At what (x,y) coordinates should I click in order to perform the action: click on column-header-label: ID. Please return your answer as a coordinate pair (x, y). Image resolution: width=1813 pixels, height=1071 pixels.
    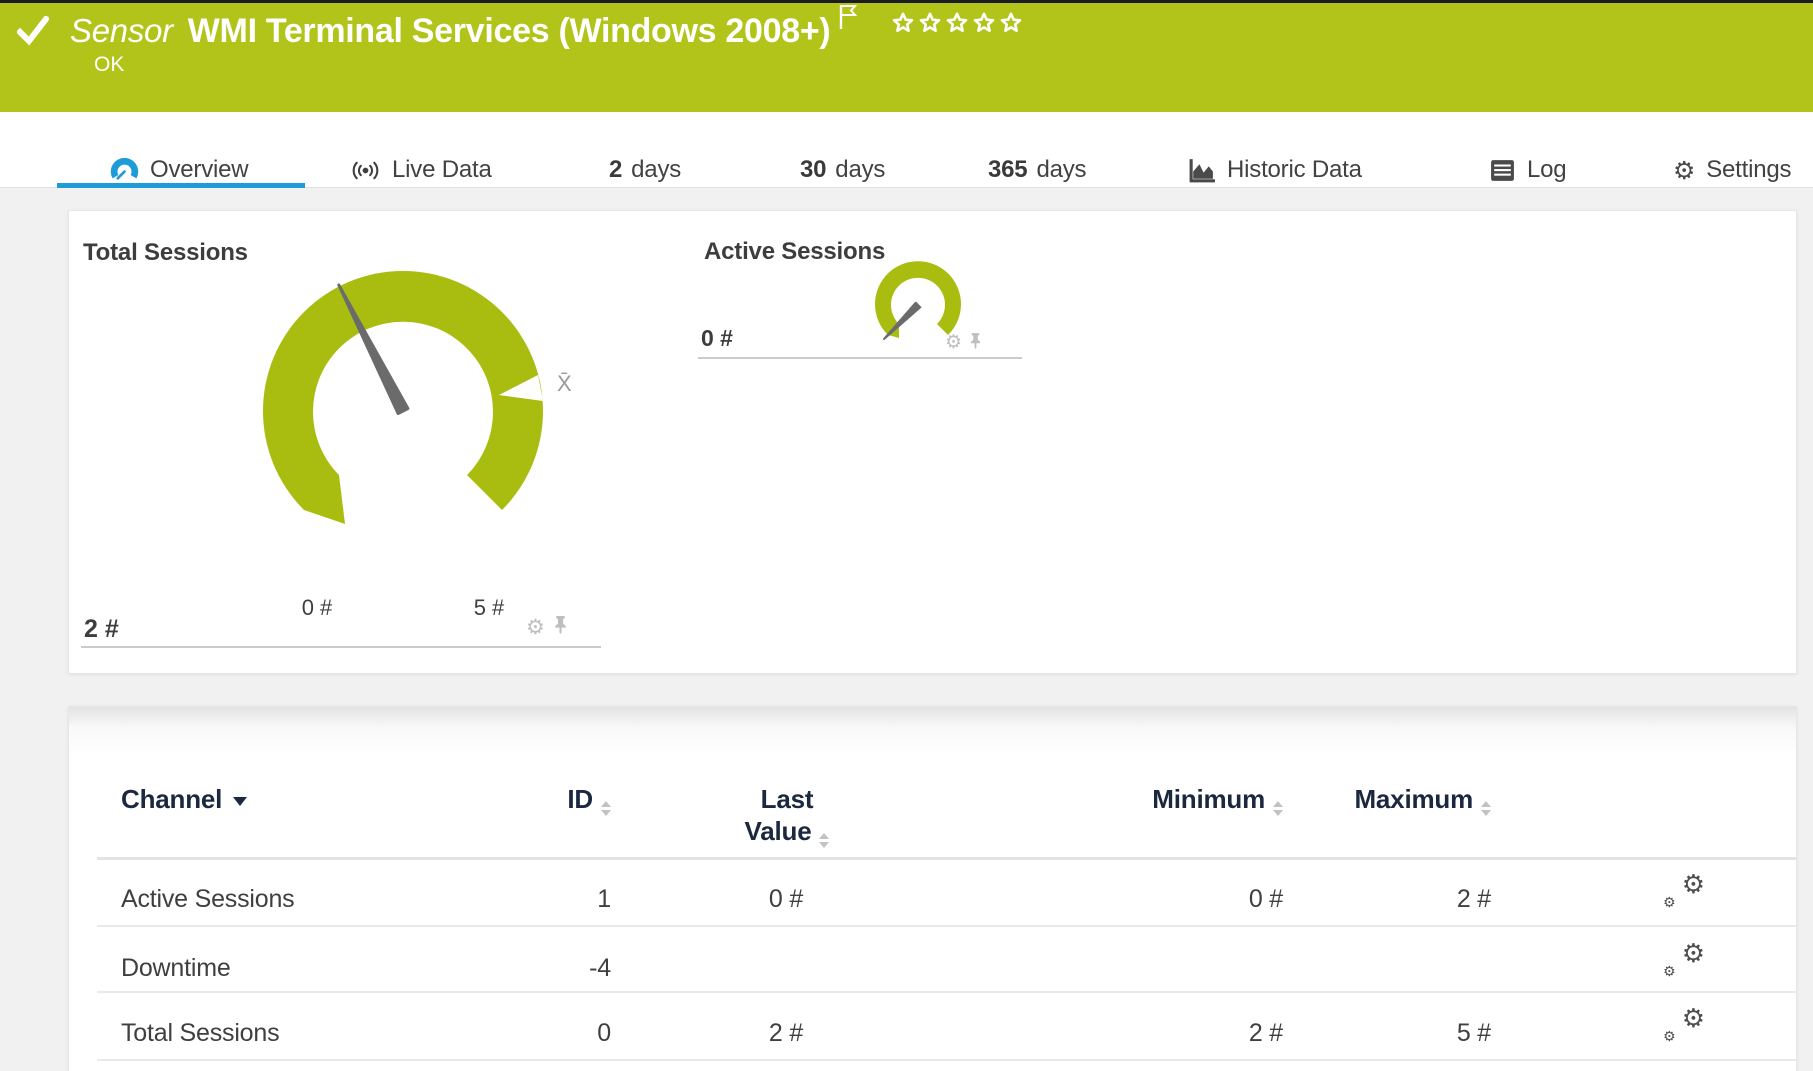
    Looking at the image, I should click on (580, 799).